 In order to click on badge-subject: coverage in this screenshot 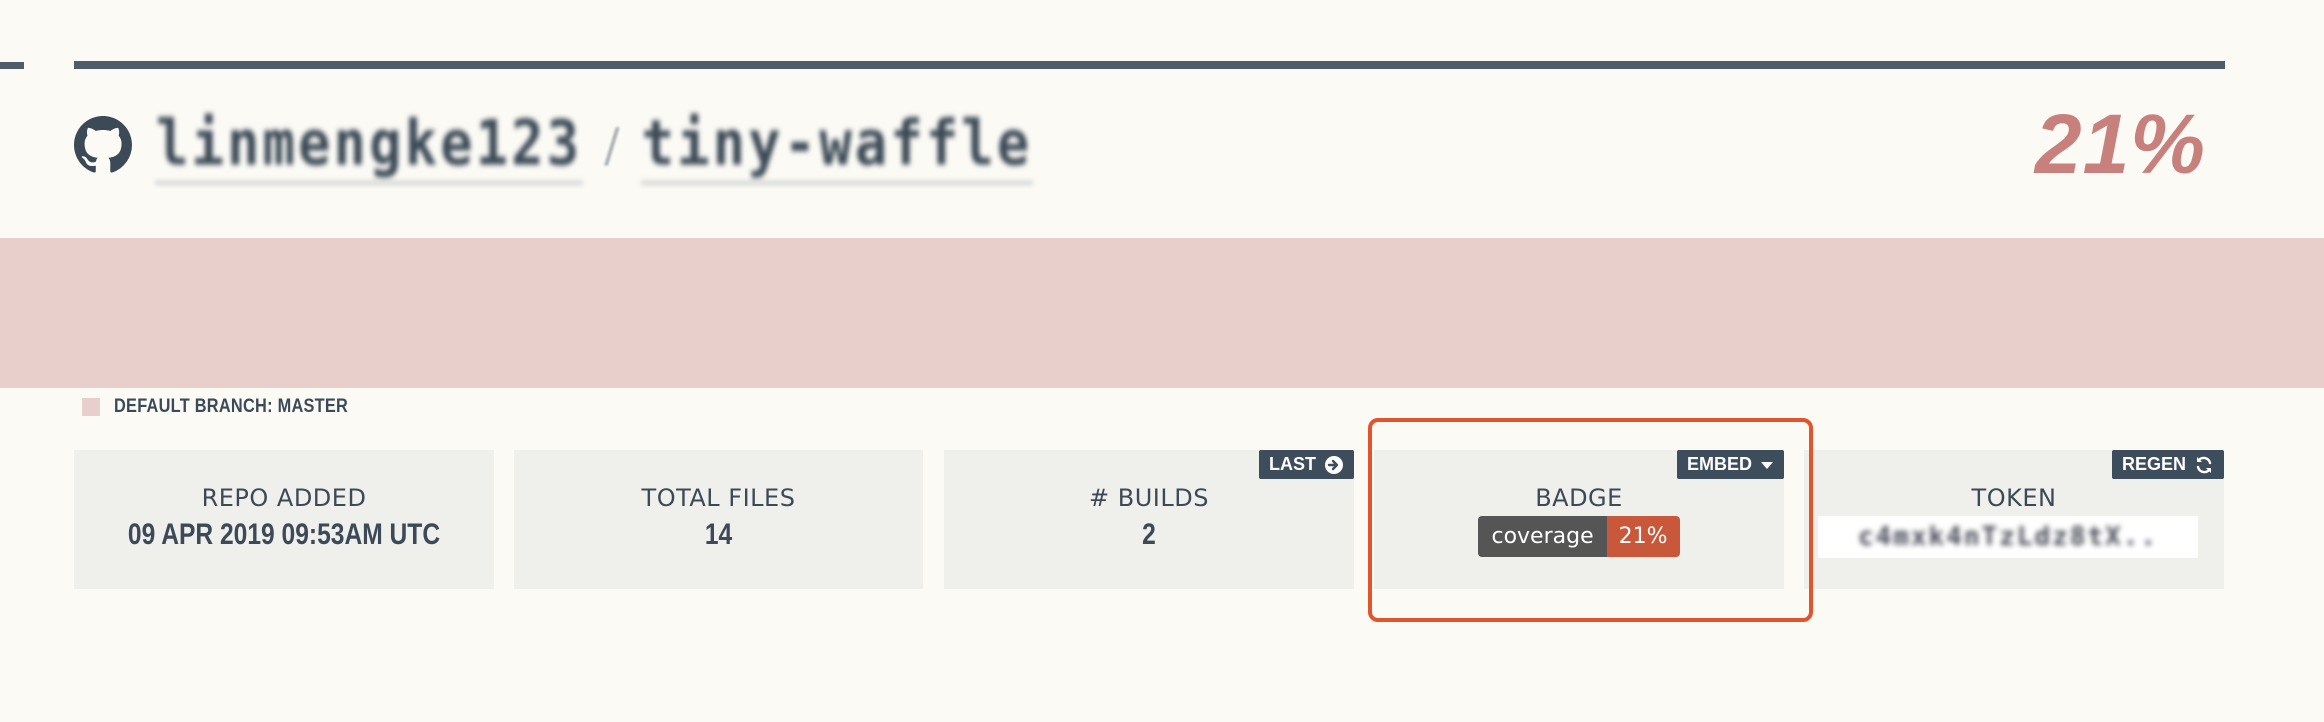, I will do `click(1542, 536)`.